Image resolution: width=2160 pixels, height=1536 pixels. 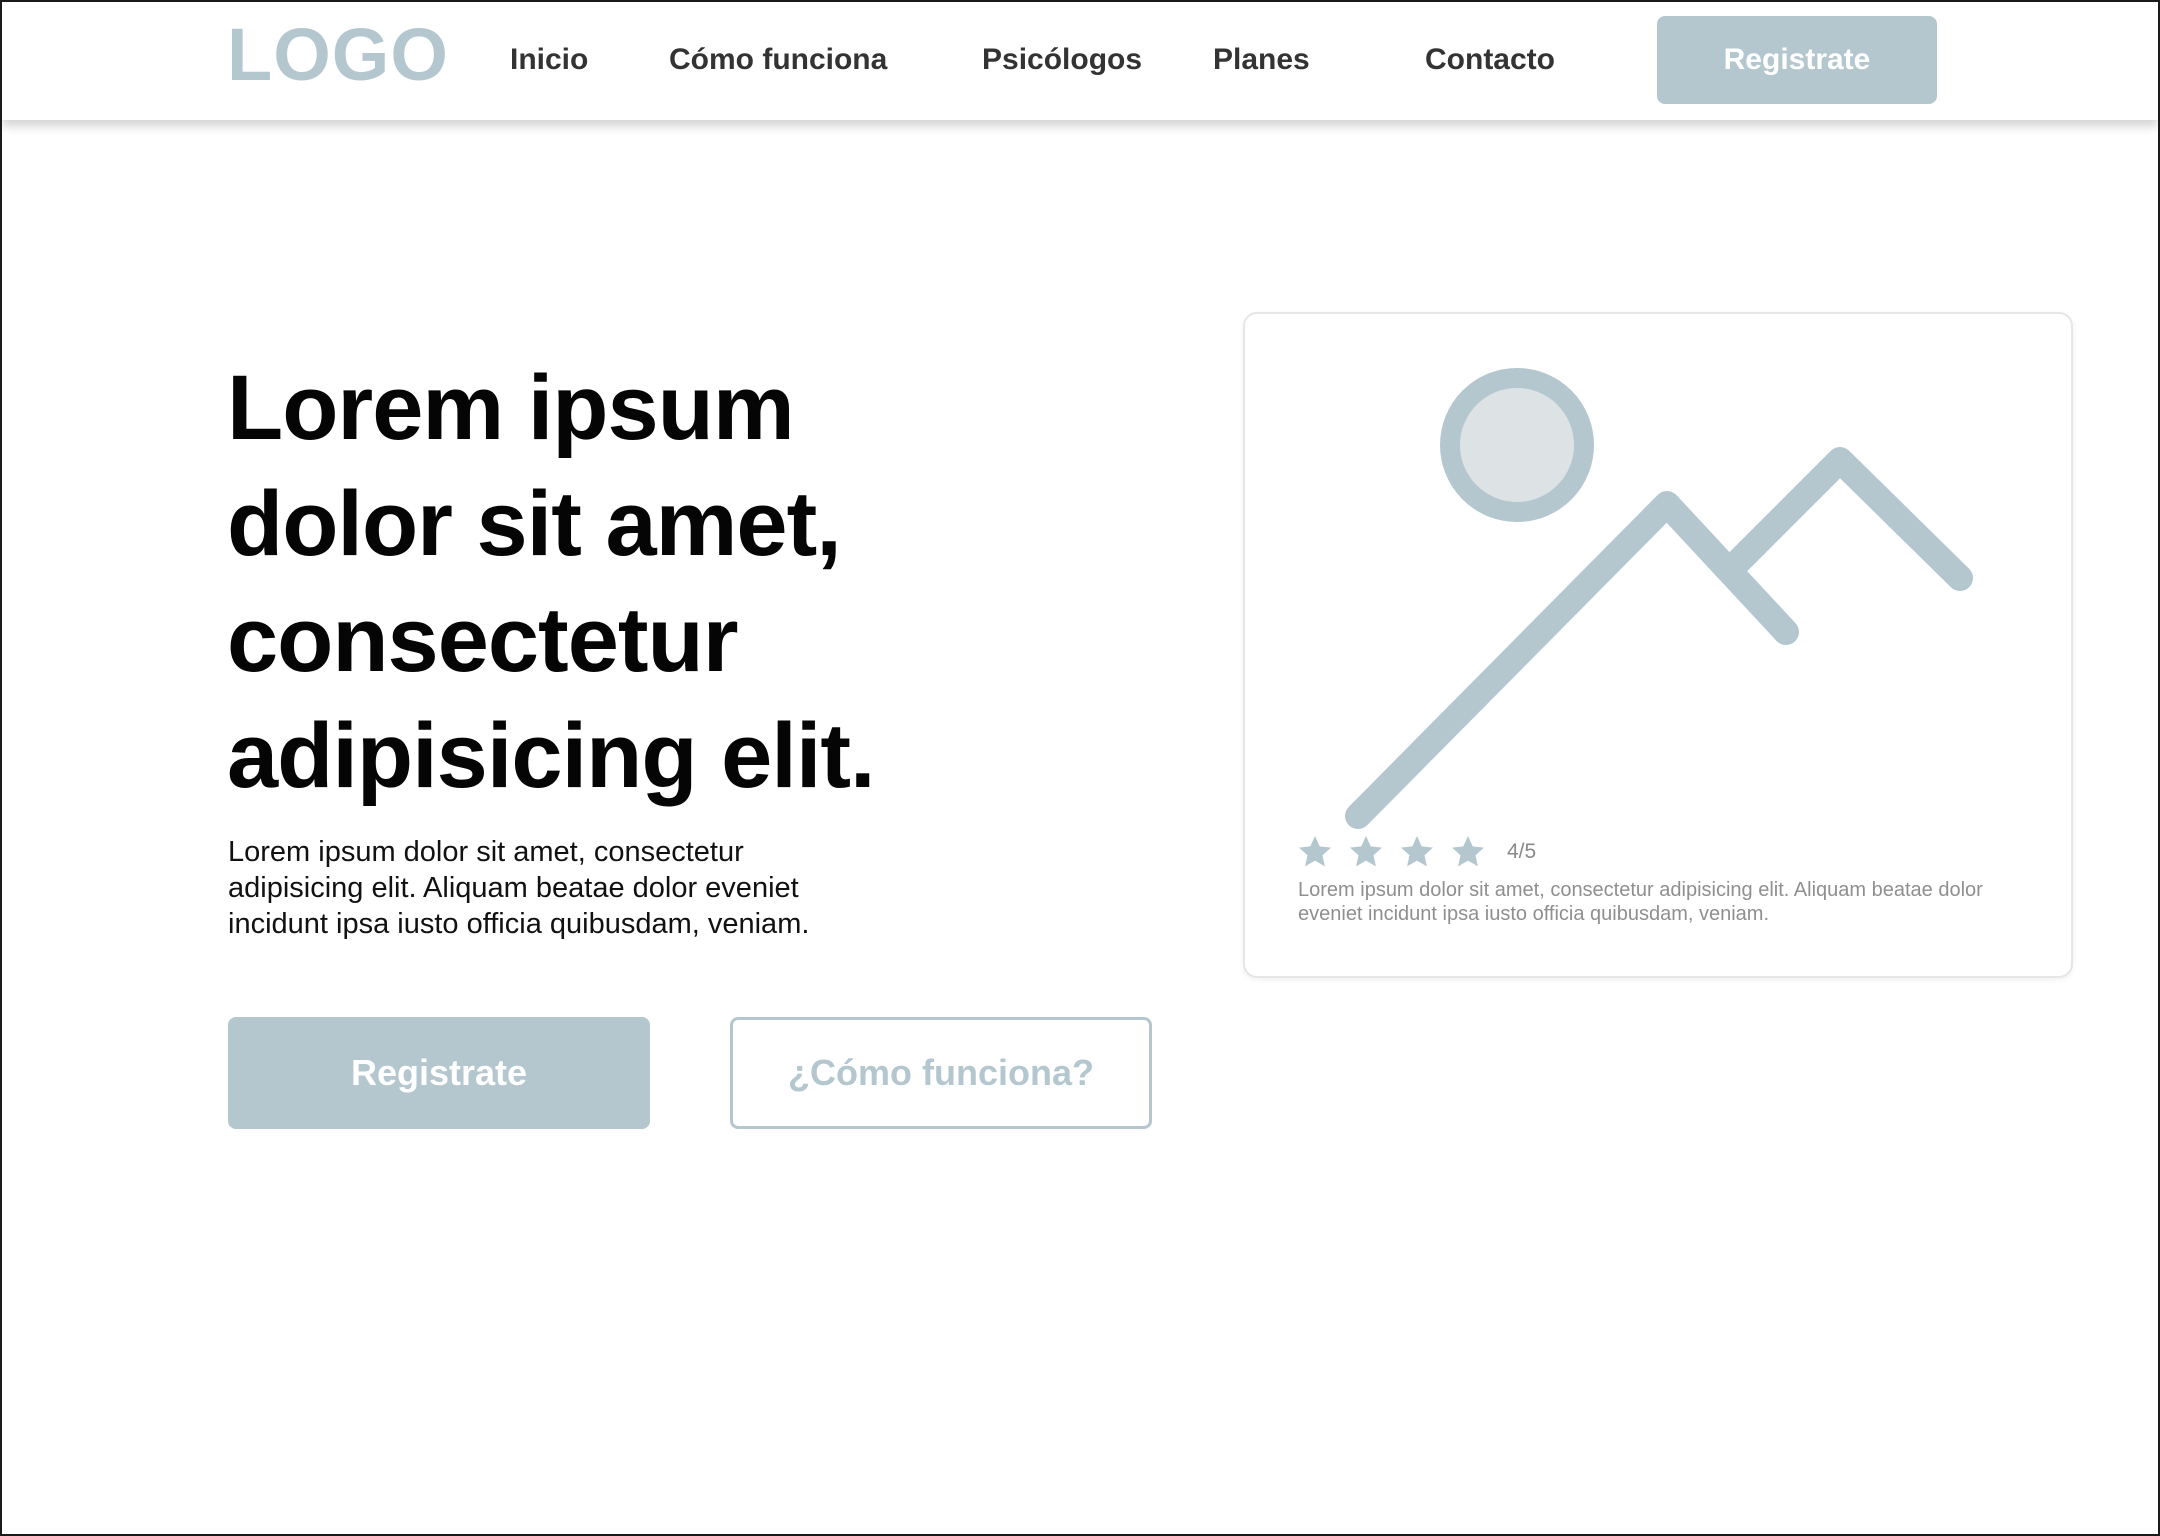 I want to click on header-register-button: Registrate, so click(x=1797, y=60).